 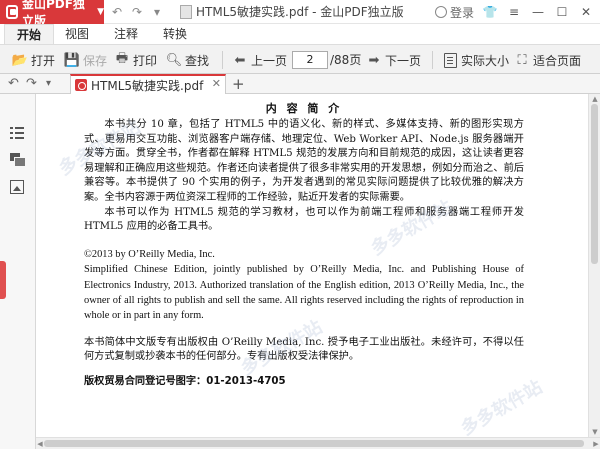 I want to click on prev-page-button: ⬅ 上一页, so click(x=259, y=60).